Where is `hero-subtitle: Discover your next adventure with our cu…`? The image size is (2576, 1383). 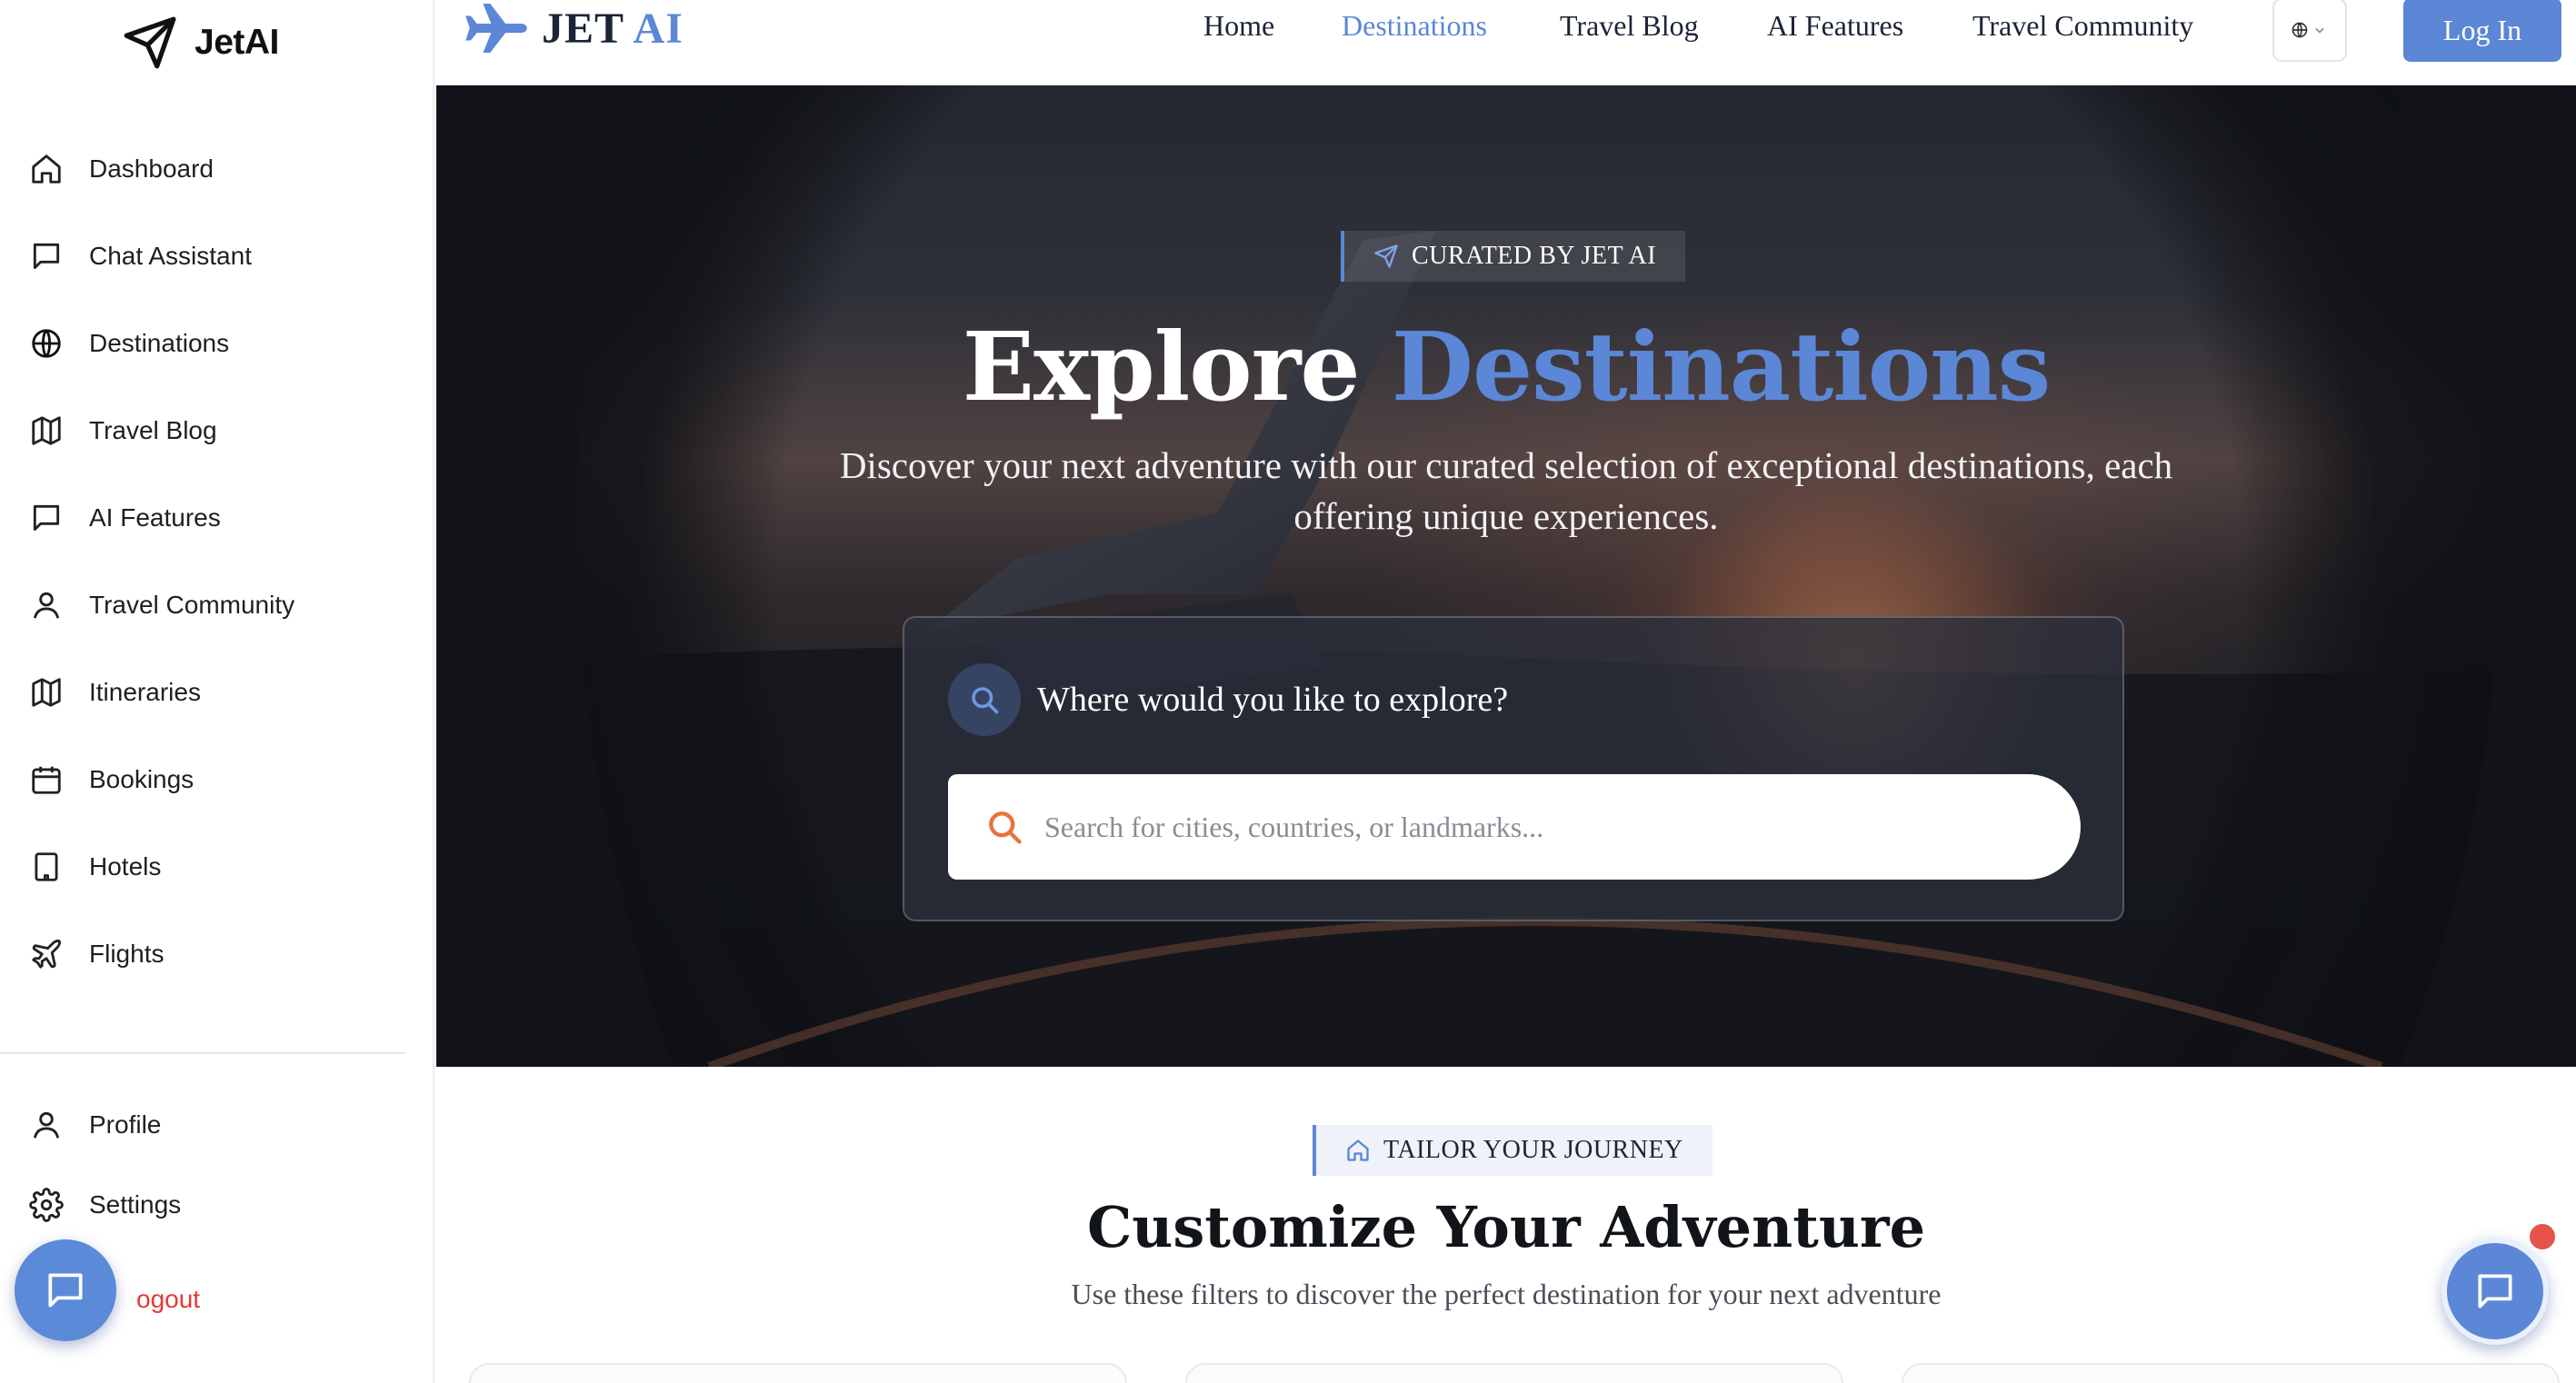 hero-subtitle: Discover your next adventure with our cu… is located at coordinates (1506, 490).